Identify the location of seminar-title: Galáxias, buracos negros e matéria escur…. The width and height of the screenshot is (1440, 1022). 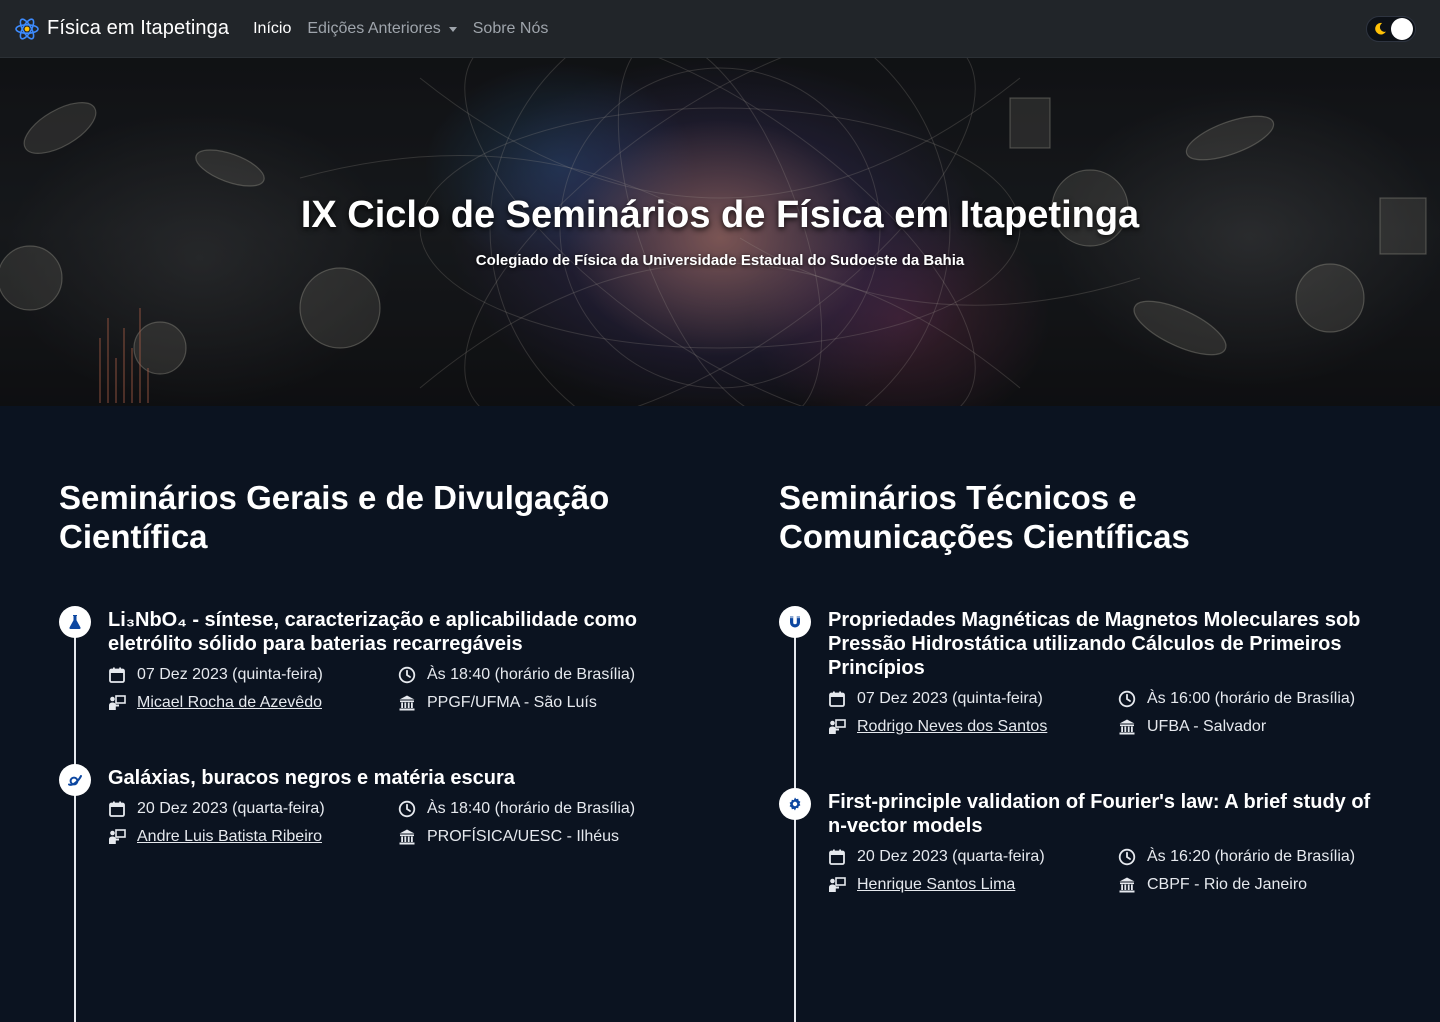
(311, 778).